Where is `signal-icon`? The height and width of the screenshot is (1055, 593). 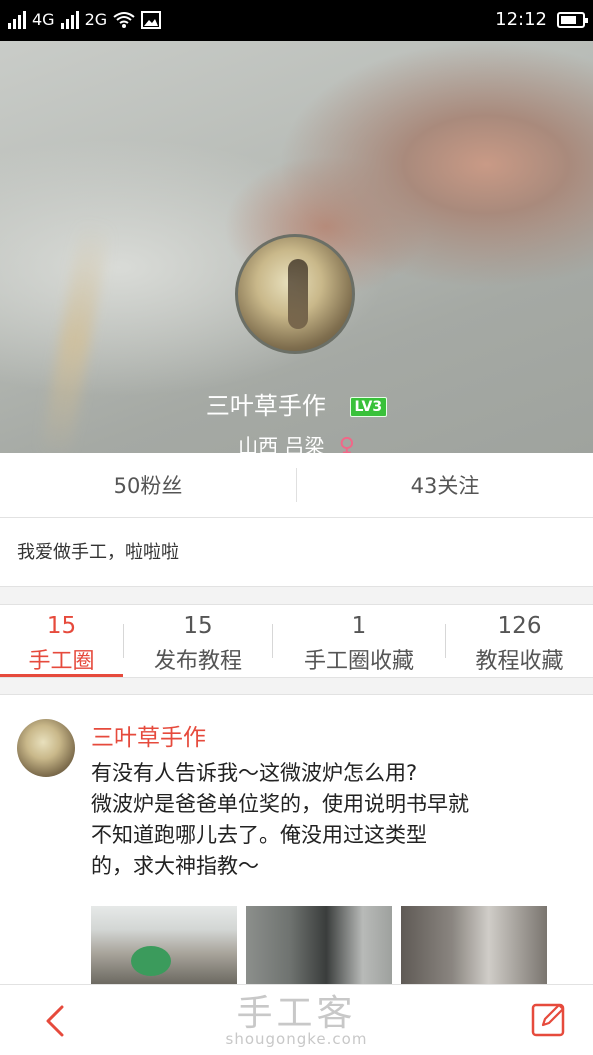
signal-icon is located at coordinates (17, 19).